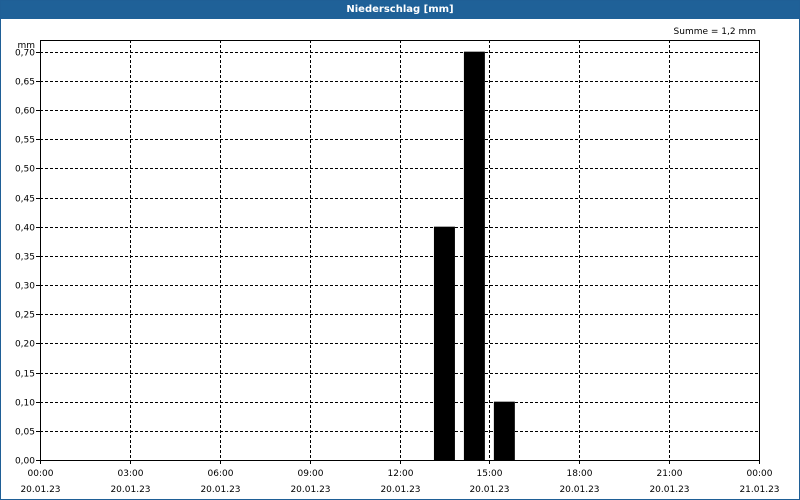  I want to click on y-tick-label: 0,00, so click(25, 462).